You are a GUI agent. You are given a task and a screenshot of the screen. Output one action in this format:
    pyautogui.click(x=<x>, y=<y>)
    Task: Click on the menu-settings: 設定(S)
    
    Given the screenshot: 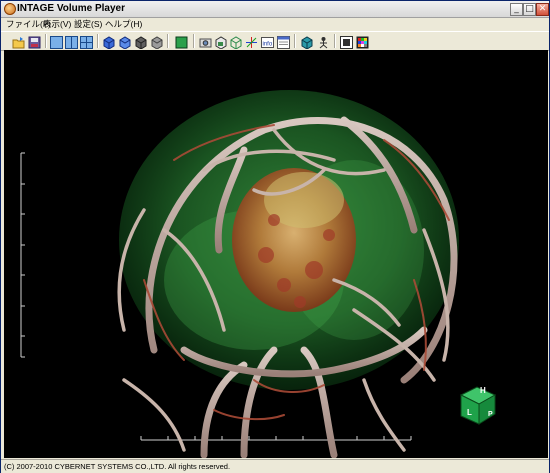 What is the action you would take?
    pyautogui.click(x=88, y=24)
    